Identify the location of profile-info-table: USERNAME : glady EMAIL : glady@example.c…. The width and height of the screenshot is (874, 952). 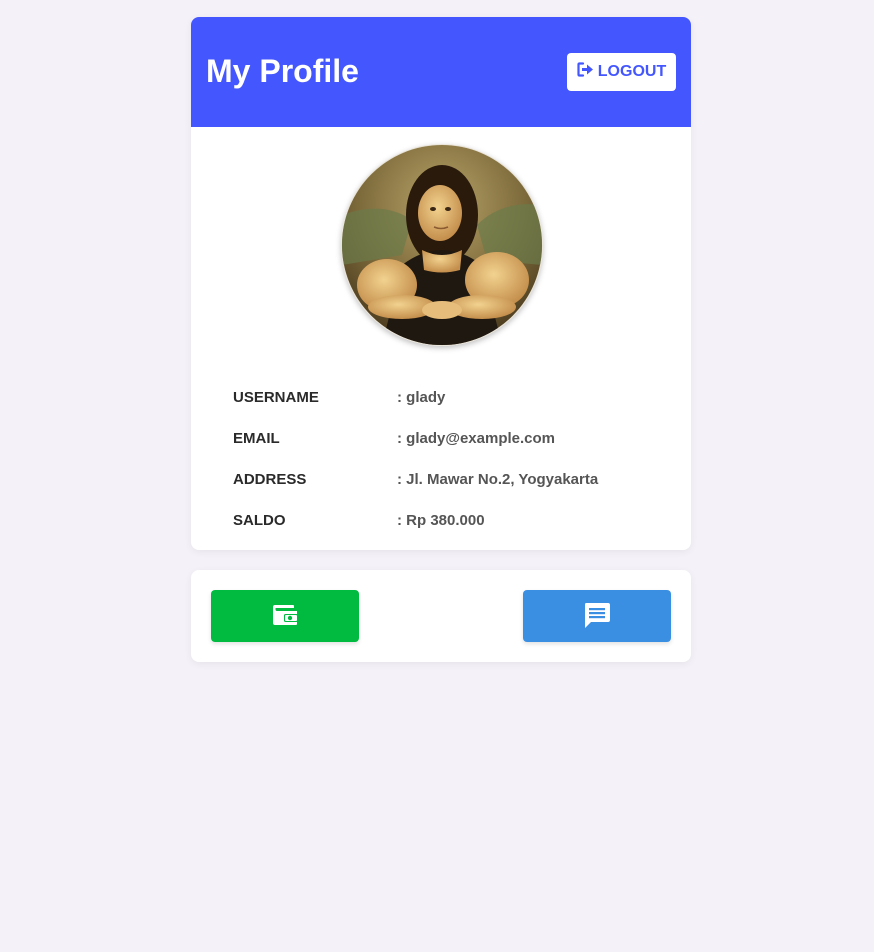
(443, 459).